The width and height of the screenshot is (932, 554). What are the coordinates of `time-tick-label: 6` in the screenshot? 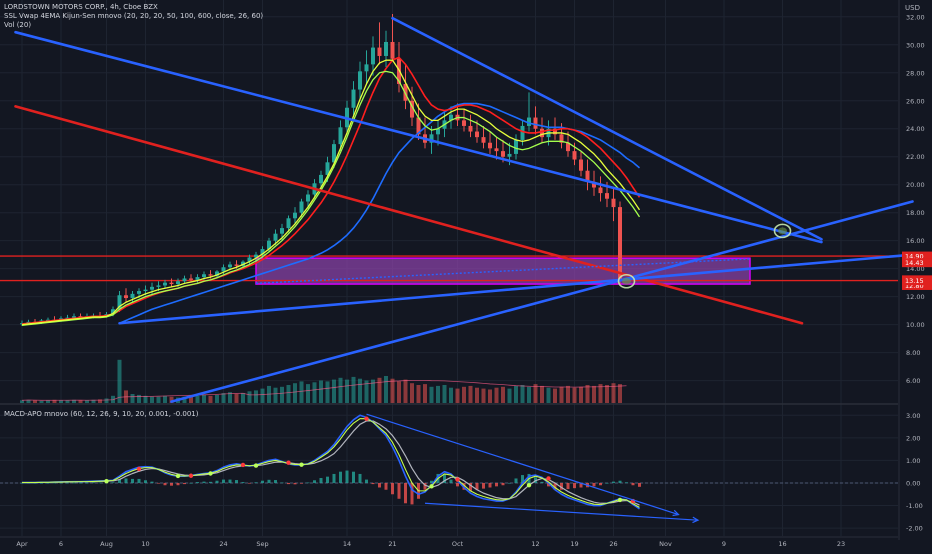 It's located at (61, 544).